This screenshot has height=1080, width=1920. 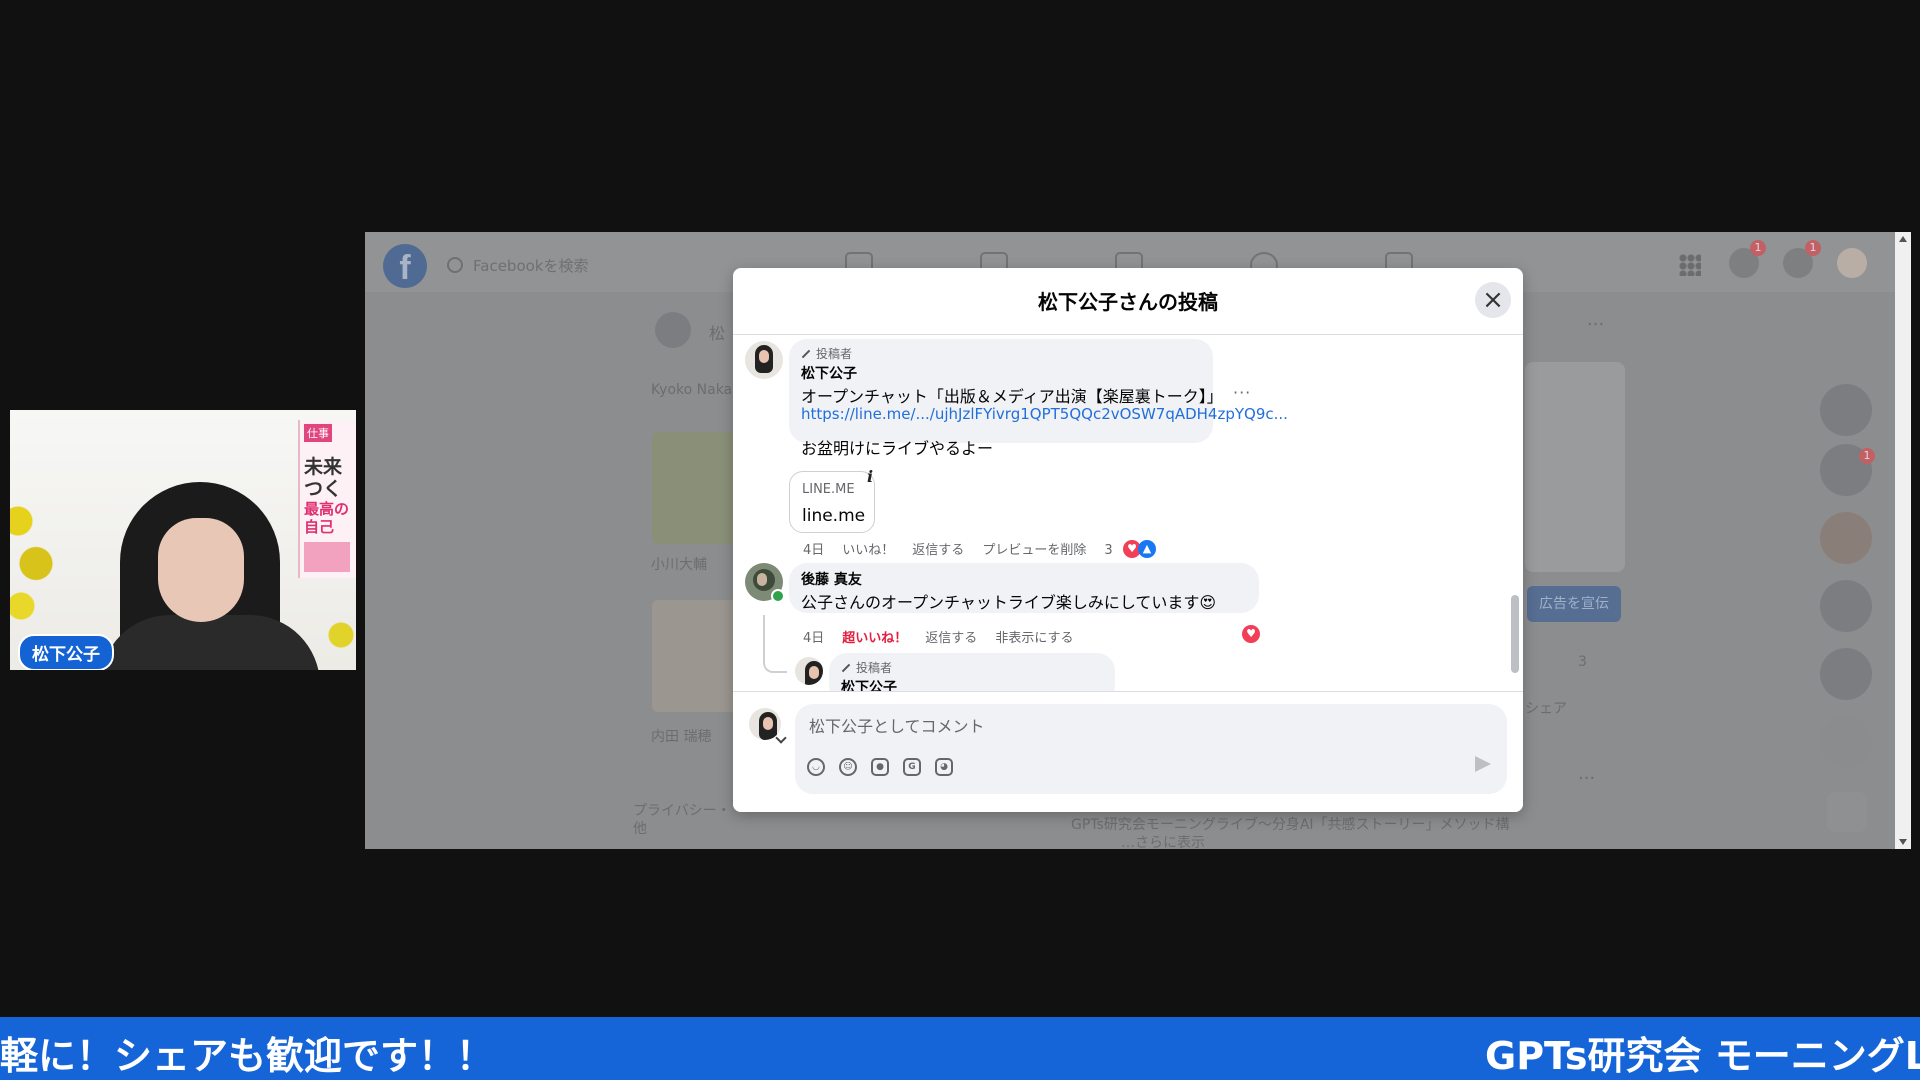 I want to click on book-band, so click(x=327, y=557).